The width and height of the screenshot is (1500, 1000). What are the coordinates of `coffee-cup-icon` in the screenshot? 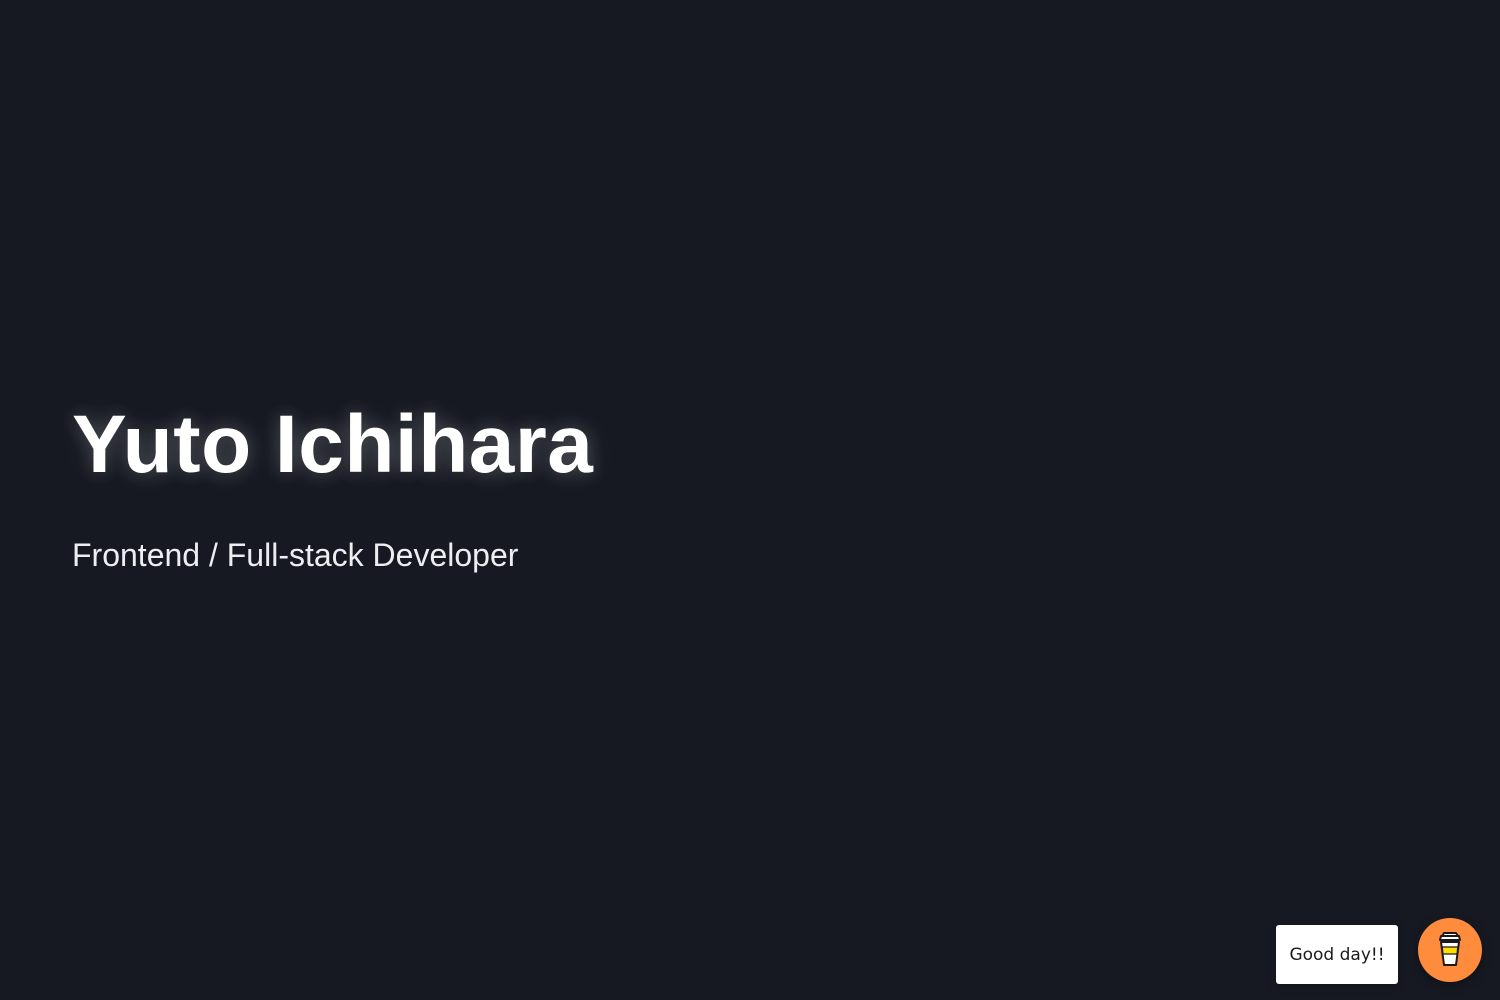 It's located at (1450, 950).